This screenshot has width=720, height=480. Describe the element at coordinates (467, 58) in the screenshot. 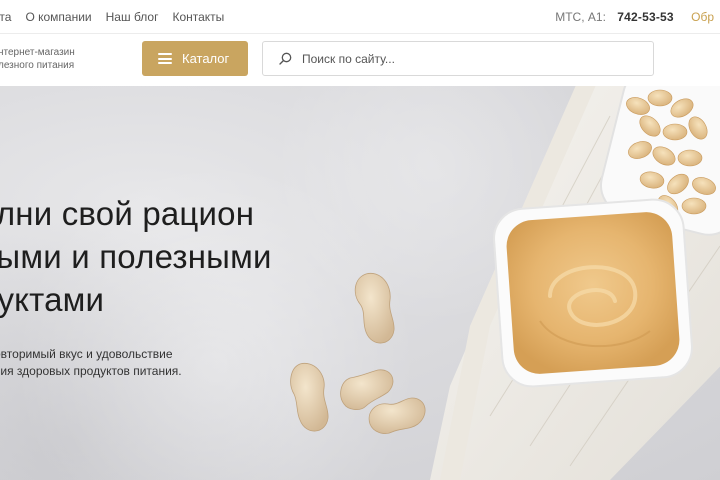

I see `search-input` at that location.